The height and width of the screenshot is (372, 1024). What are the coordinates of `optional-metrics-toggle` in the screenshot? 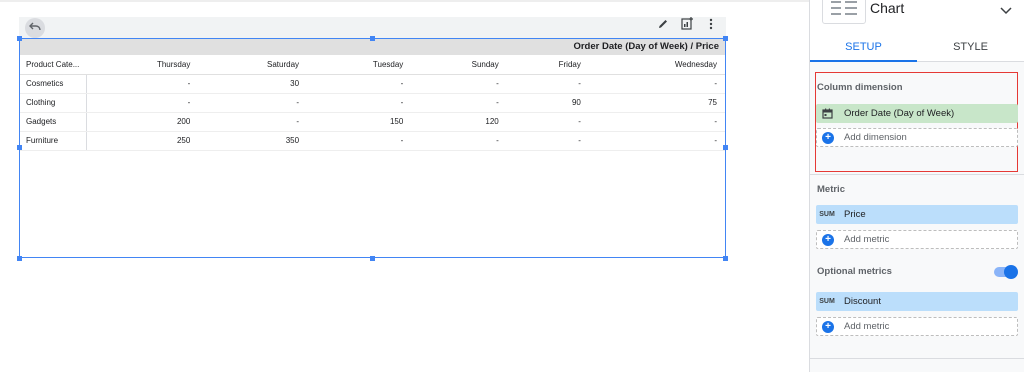 It's located at (1006, 272).